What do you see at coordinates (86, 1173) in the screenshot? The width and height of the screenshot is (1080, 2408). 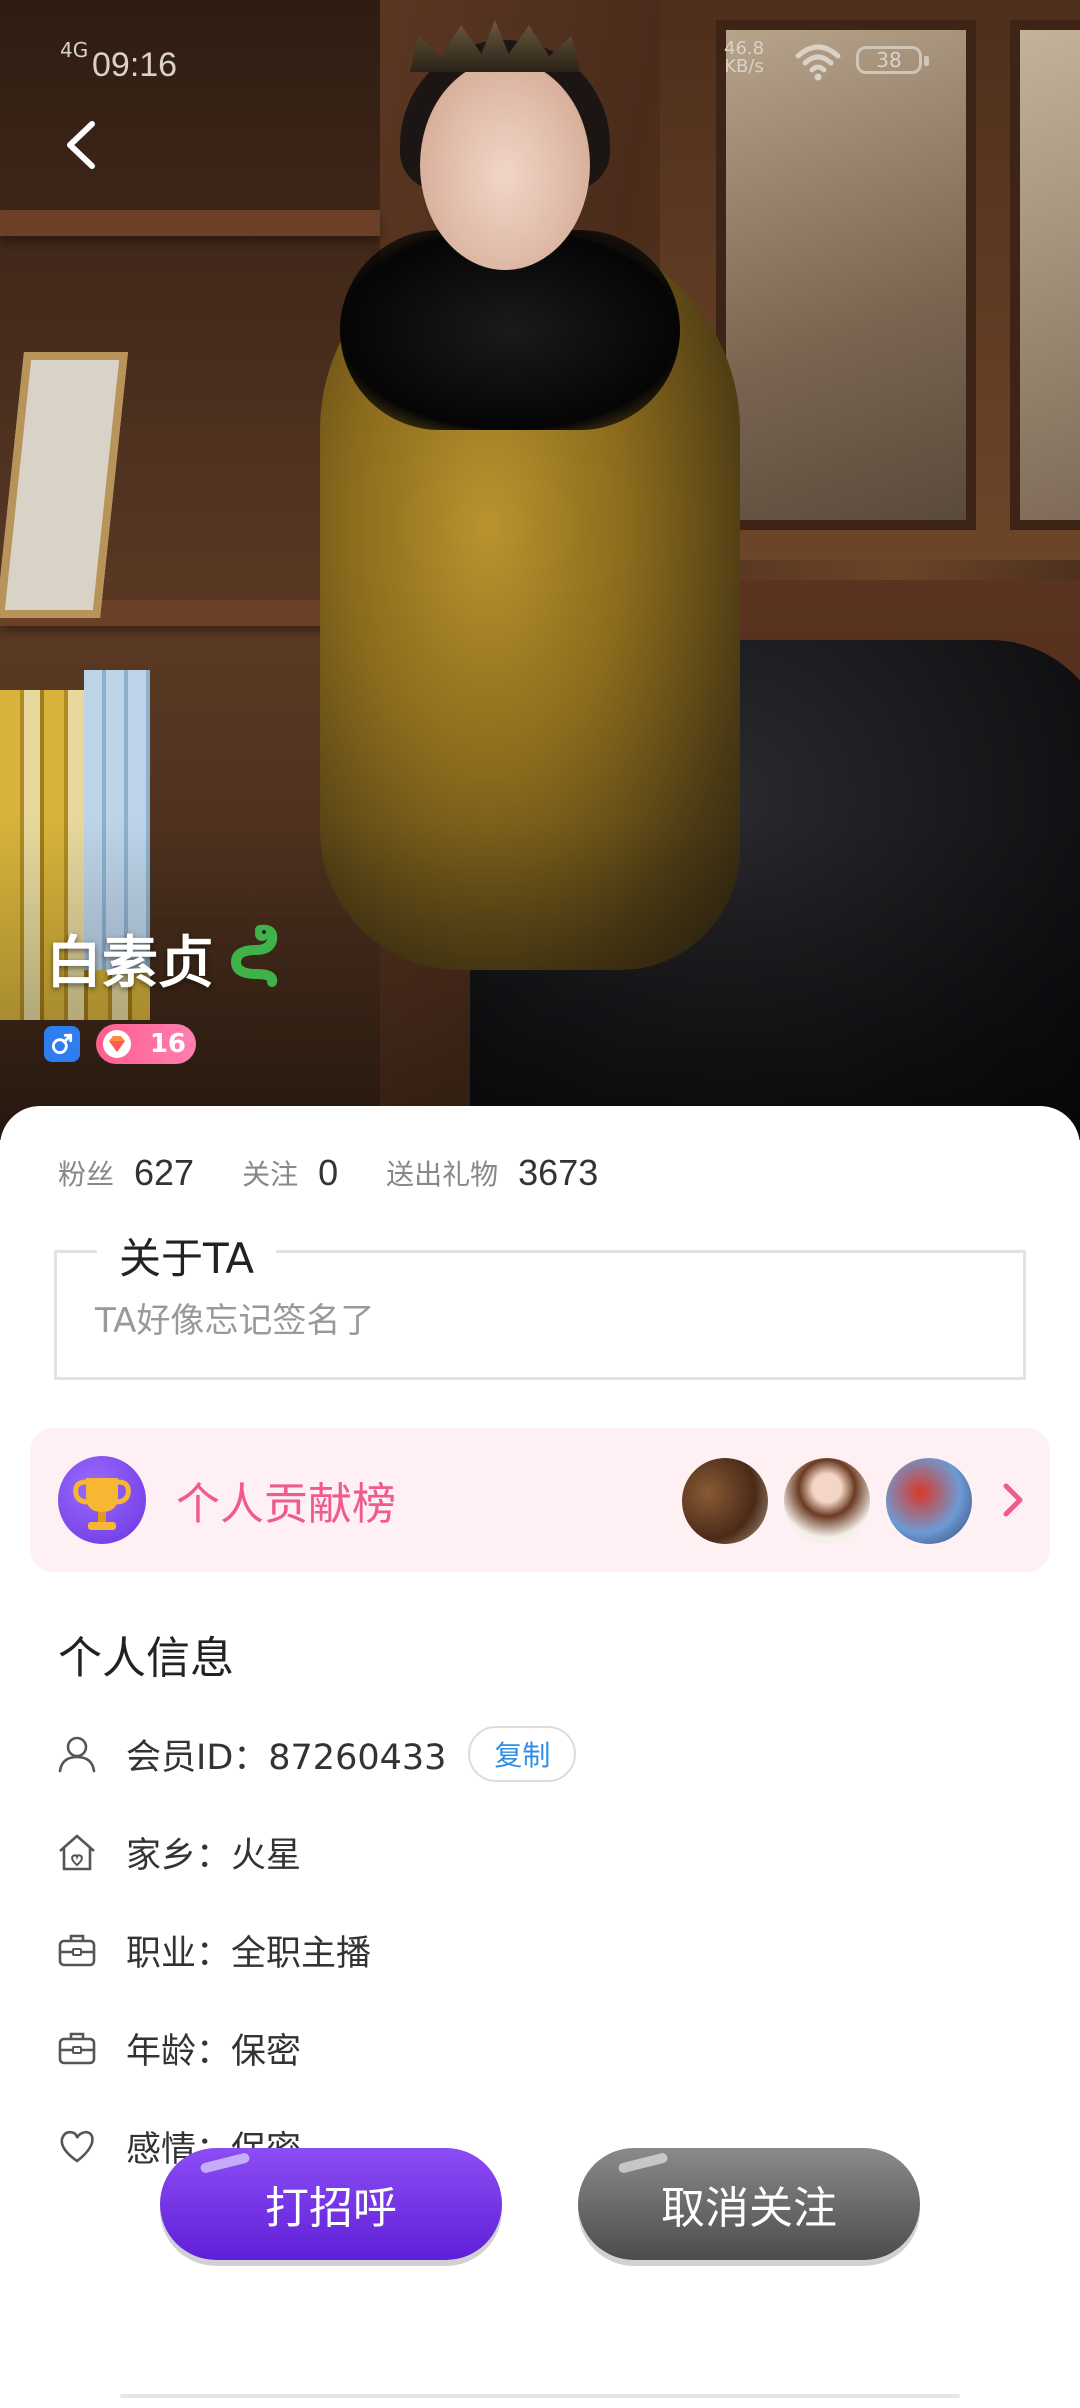 I see `fans-label: 粉丝` at bounding box center [86, 1173].